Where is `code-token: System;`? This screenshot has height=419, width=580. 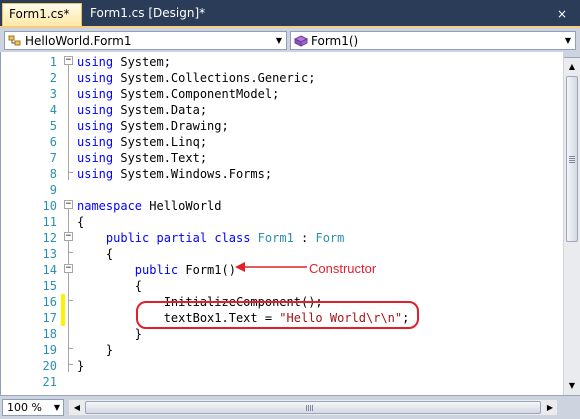
code-token: System; is located at coordinates (142, 62).